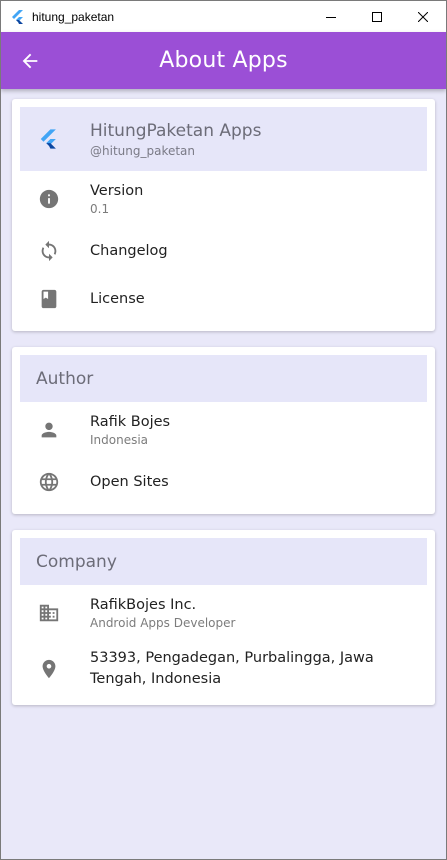 The width and height of the screenshot is (447, 860). I want to click on changelog-label: Changelog, so click(129, 250).